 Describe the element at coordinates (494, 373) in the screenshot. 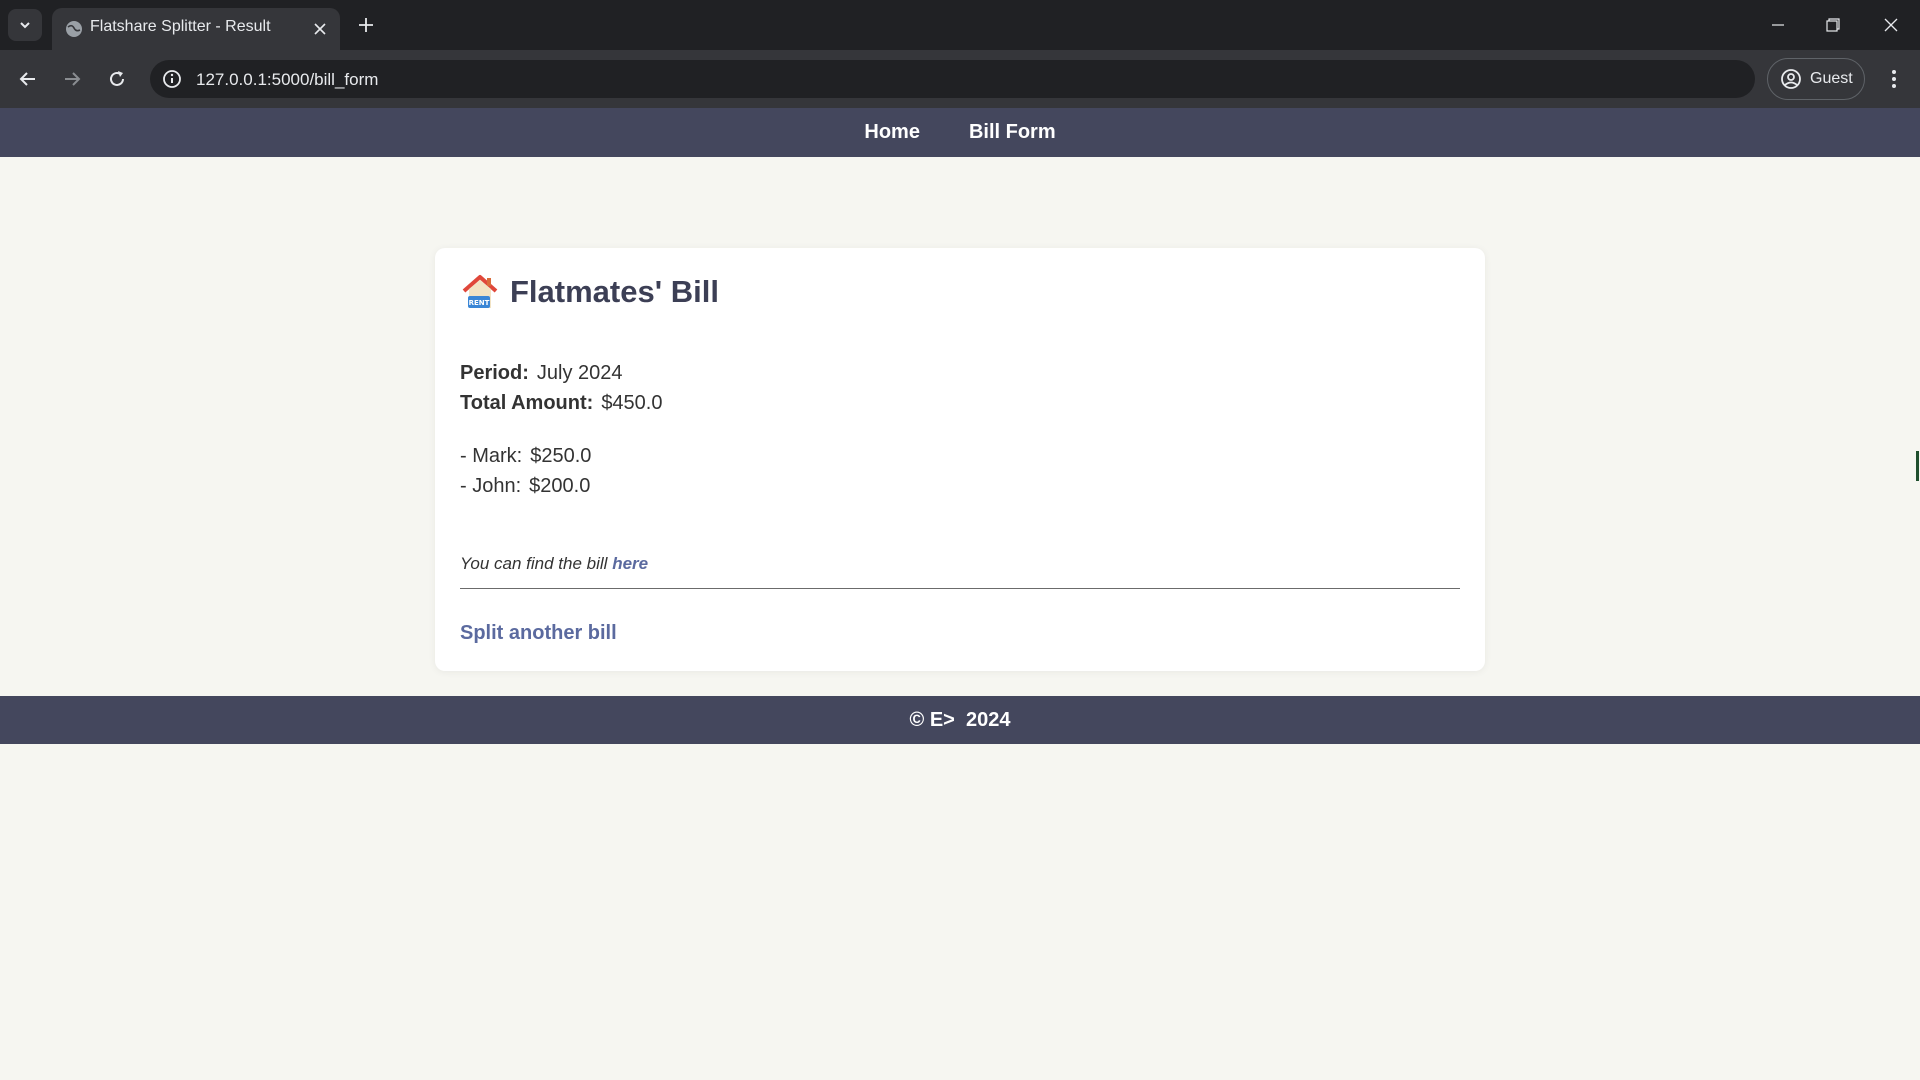

I see `period-label: Period:` at that location.